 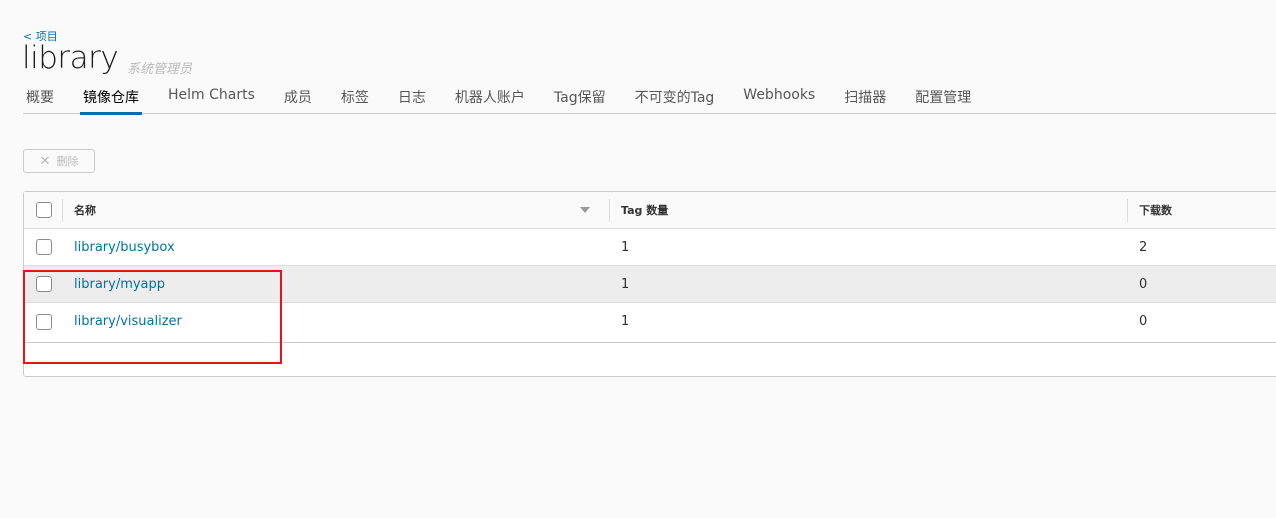 What do you see at coordinates (412, 99) in the screenshot?
I see `tab-logs: 日志` at bounding box center [412, 99].